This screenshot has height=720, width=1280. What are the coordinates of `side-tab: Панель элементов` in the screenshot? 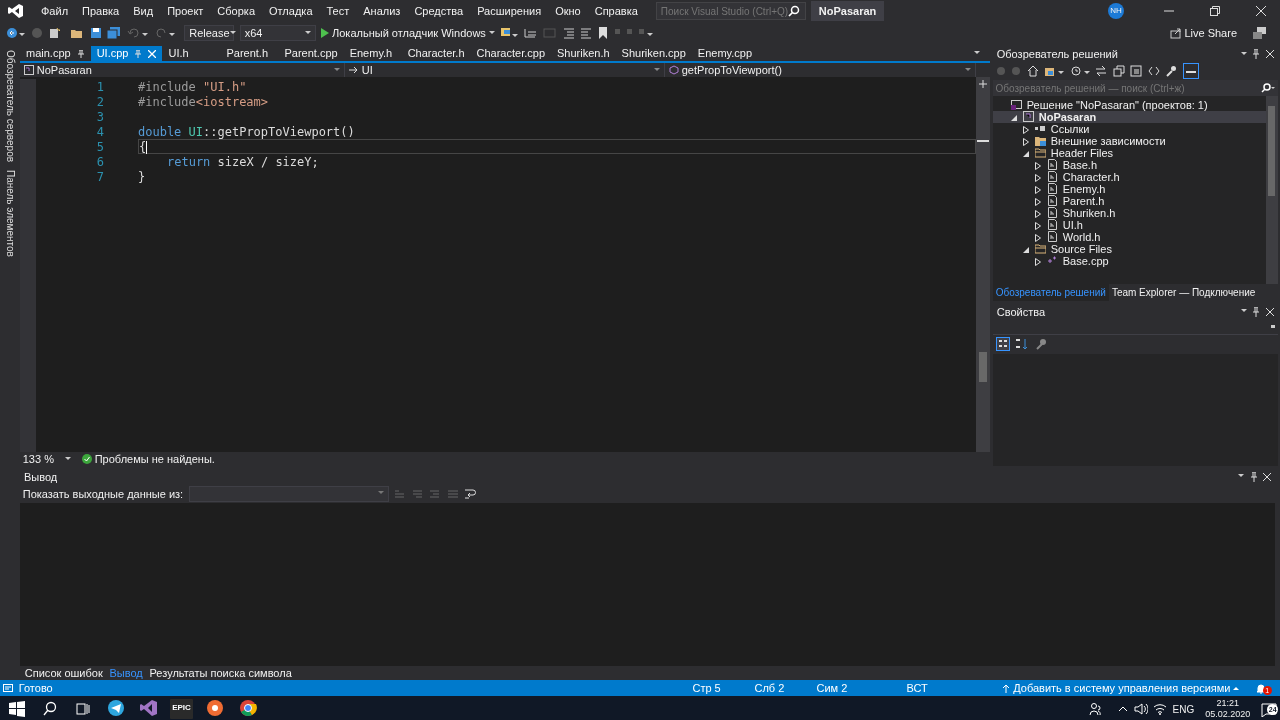 It's located at (10, 213).